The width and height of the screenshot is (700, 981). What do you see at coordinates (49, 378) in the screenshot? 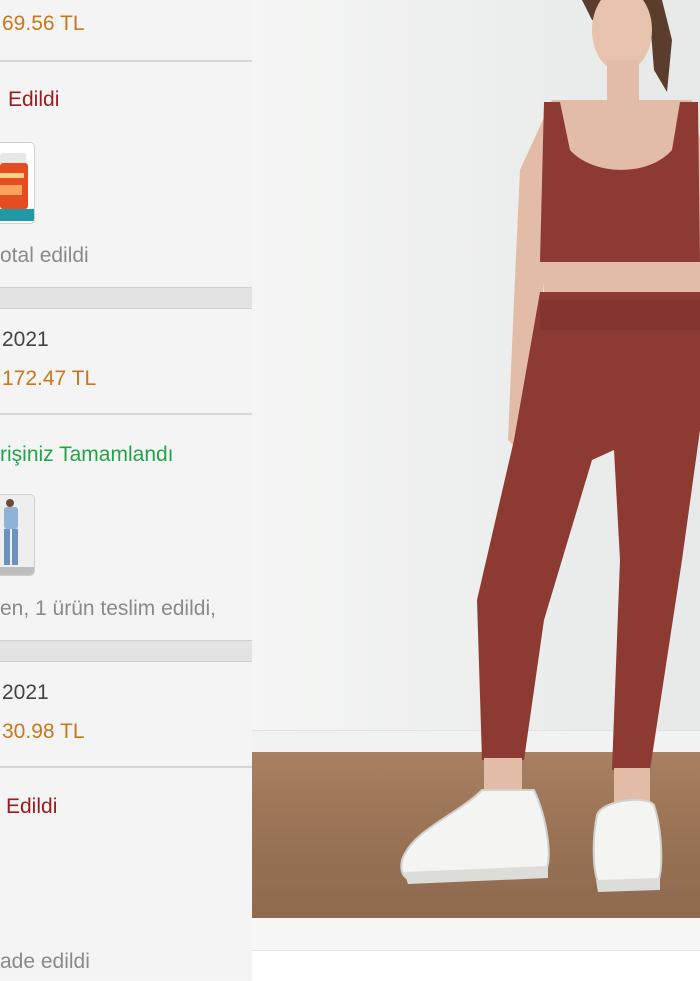
I see `order-price: 172.47 TL` at bounding box center [49, 378].